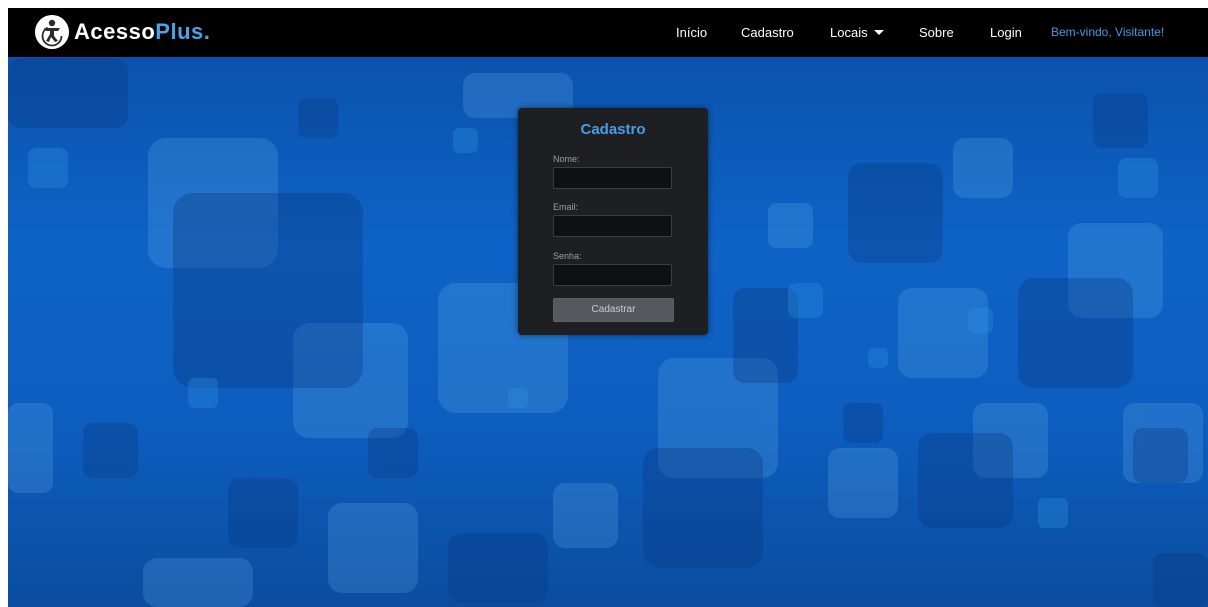  I want to click on brand-name-accent: Plus., so click(183, 31).